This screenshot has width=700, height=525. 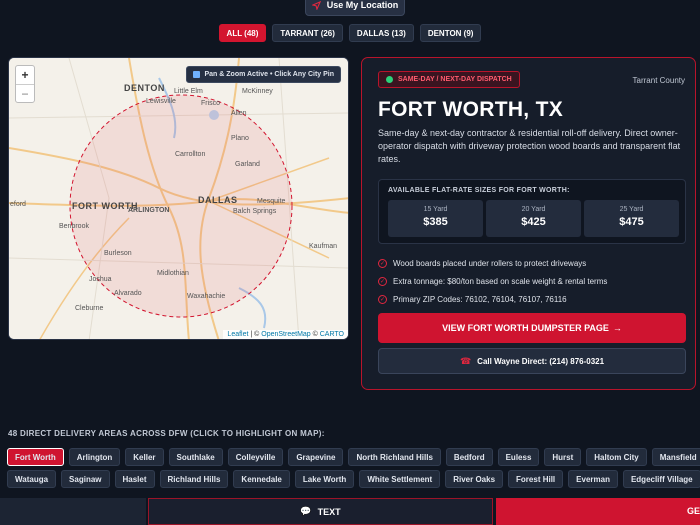 What do you see at coordinates (94, 457) in the screenshot?
I see `area-chip-arlington: Arlington` at bounding box center [94, 457].